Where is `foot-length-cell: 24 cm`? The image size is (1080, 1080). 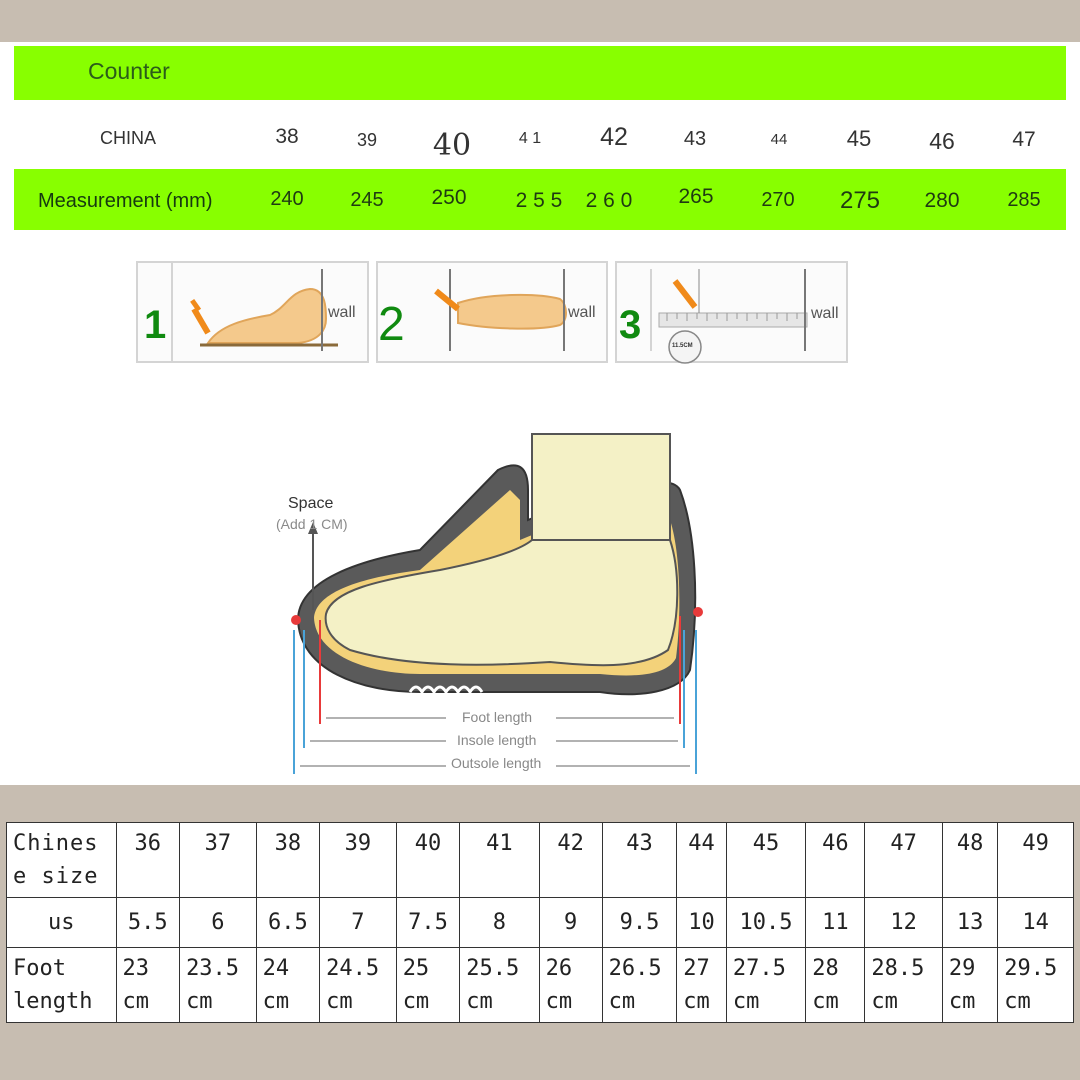 foot-length-cell: 24 cm is located at coordinates (288, 985).